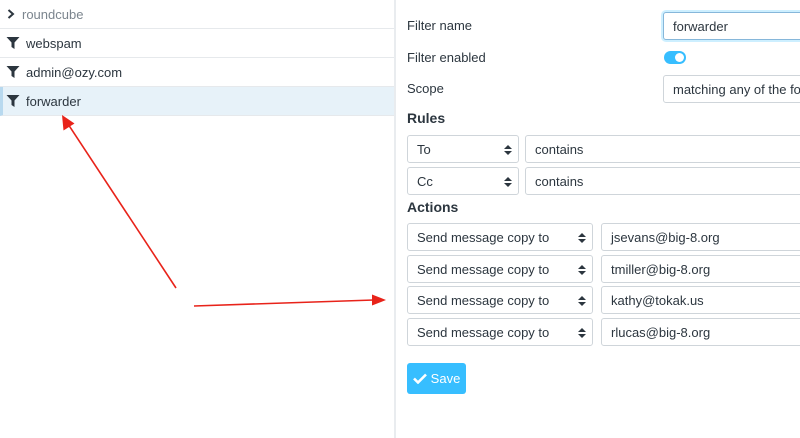  I want to click on filter-item-label: webspam, so click(54, 43).